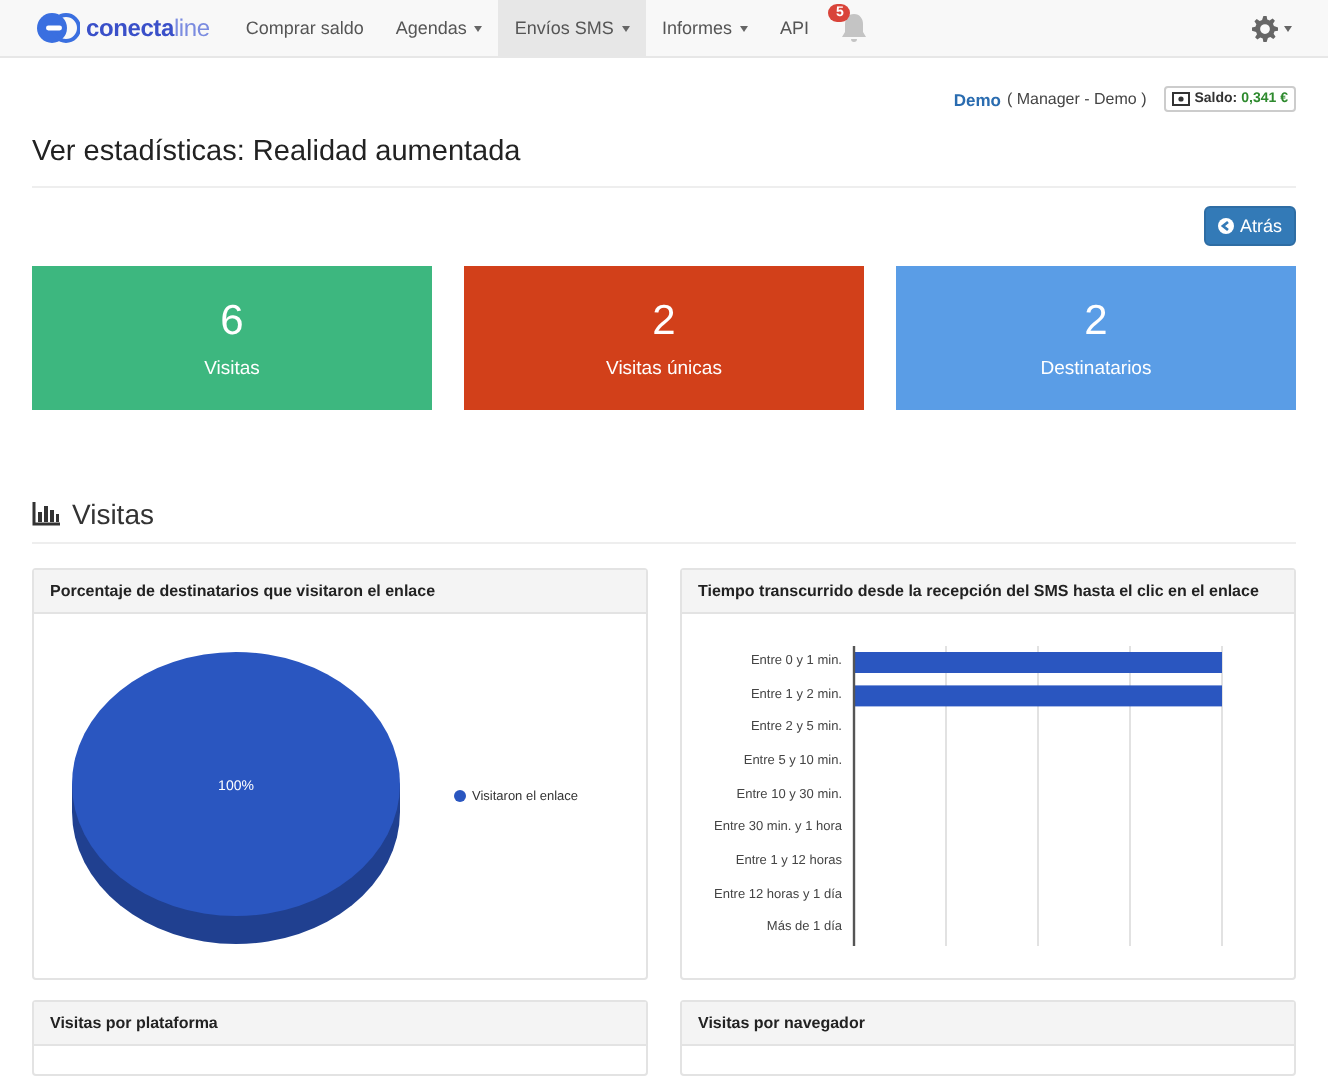 This screenshot has width=1328, height=1080. I want to click on section-title: Visitas, so click(113, 514).